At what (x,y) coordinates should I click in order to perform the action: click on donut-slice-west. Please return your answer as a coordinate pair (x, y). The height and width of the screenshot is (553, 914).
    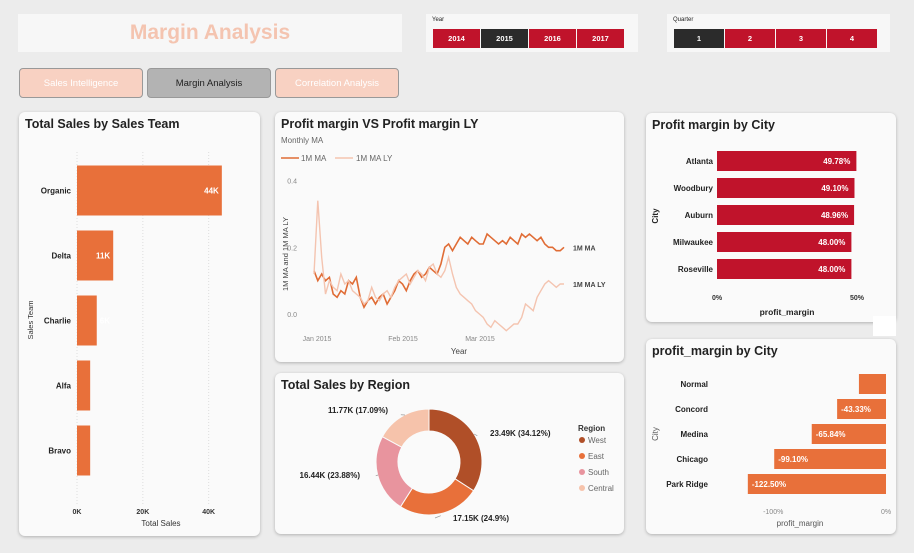
    Looking at the image, I should click on (455, 450).